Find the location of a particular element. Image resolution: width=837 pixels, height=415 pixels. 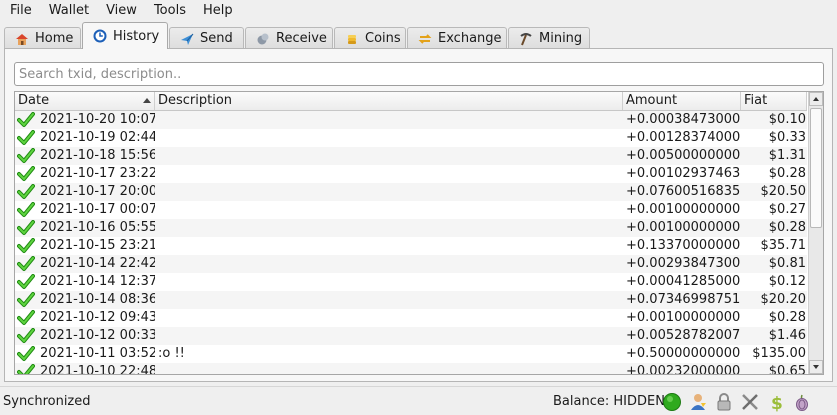

amount-cell: +0.001000000000 is located at coordinates (683, 227).